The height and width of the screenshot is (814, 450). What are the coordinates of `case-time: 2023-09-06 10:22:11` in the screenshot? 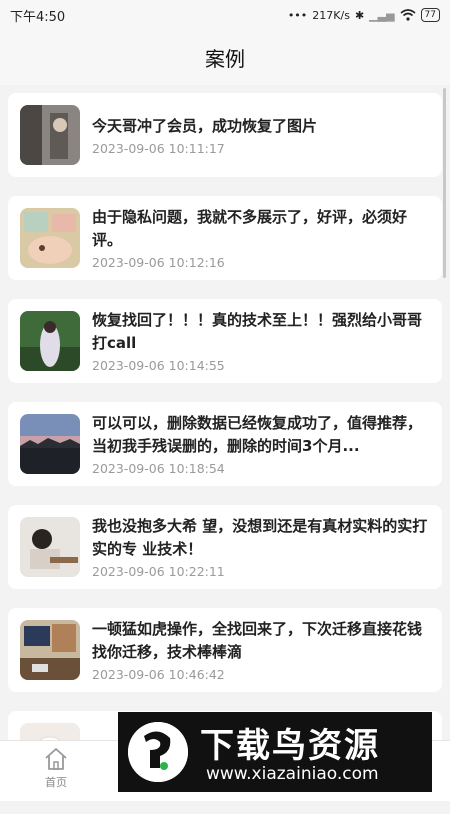 It's located at (158, 571).